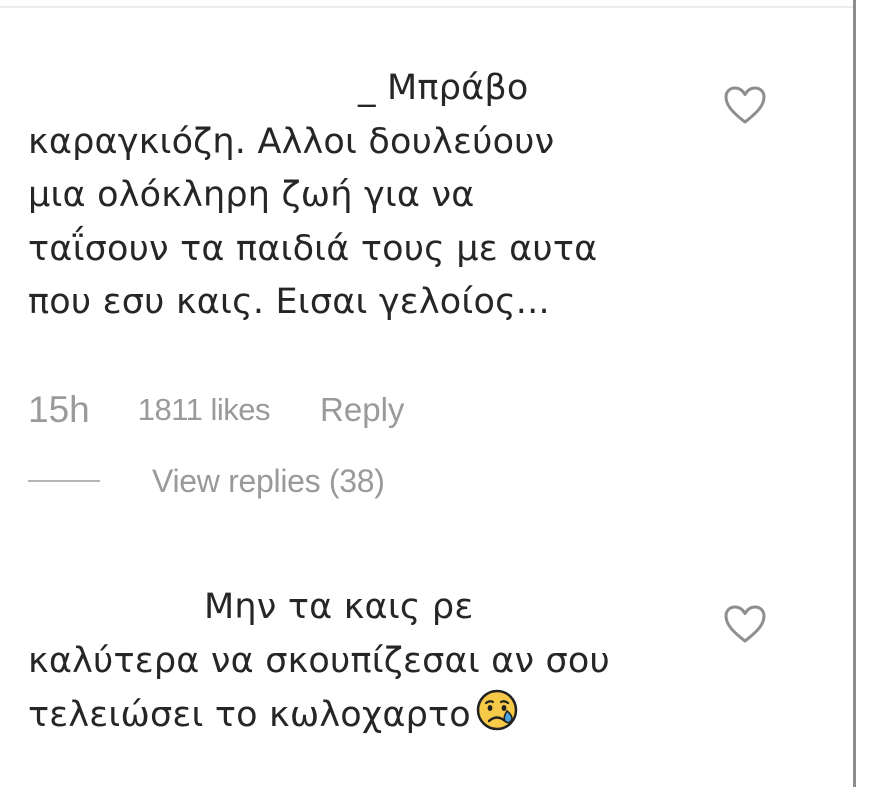 This screenshot has height=787, width=880. What do you see at coordinates (319, 660) in the screenshot?
I see `comment-line: καλύτερα να σκουπίζεσαι αν σου` at bounding box center [319, 660].